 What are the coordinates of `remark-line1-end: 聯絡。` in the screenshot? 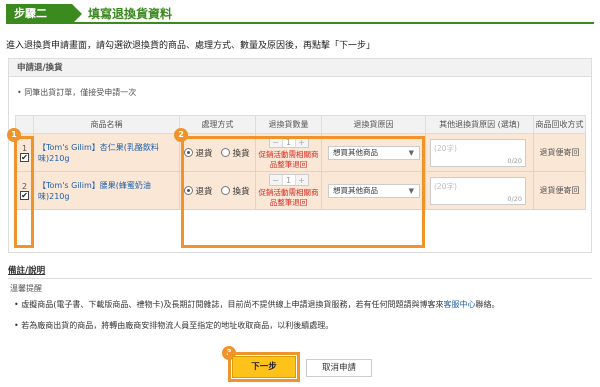 It's located at (487, 304).